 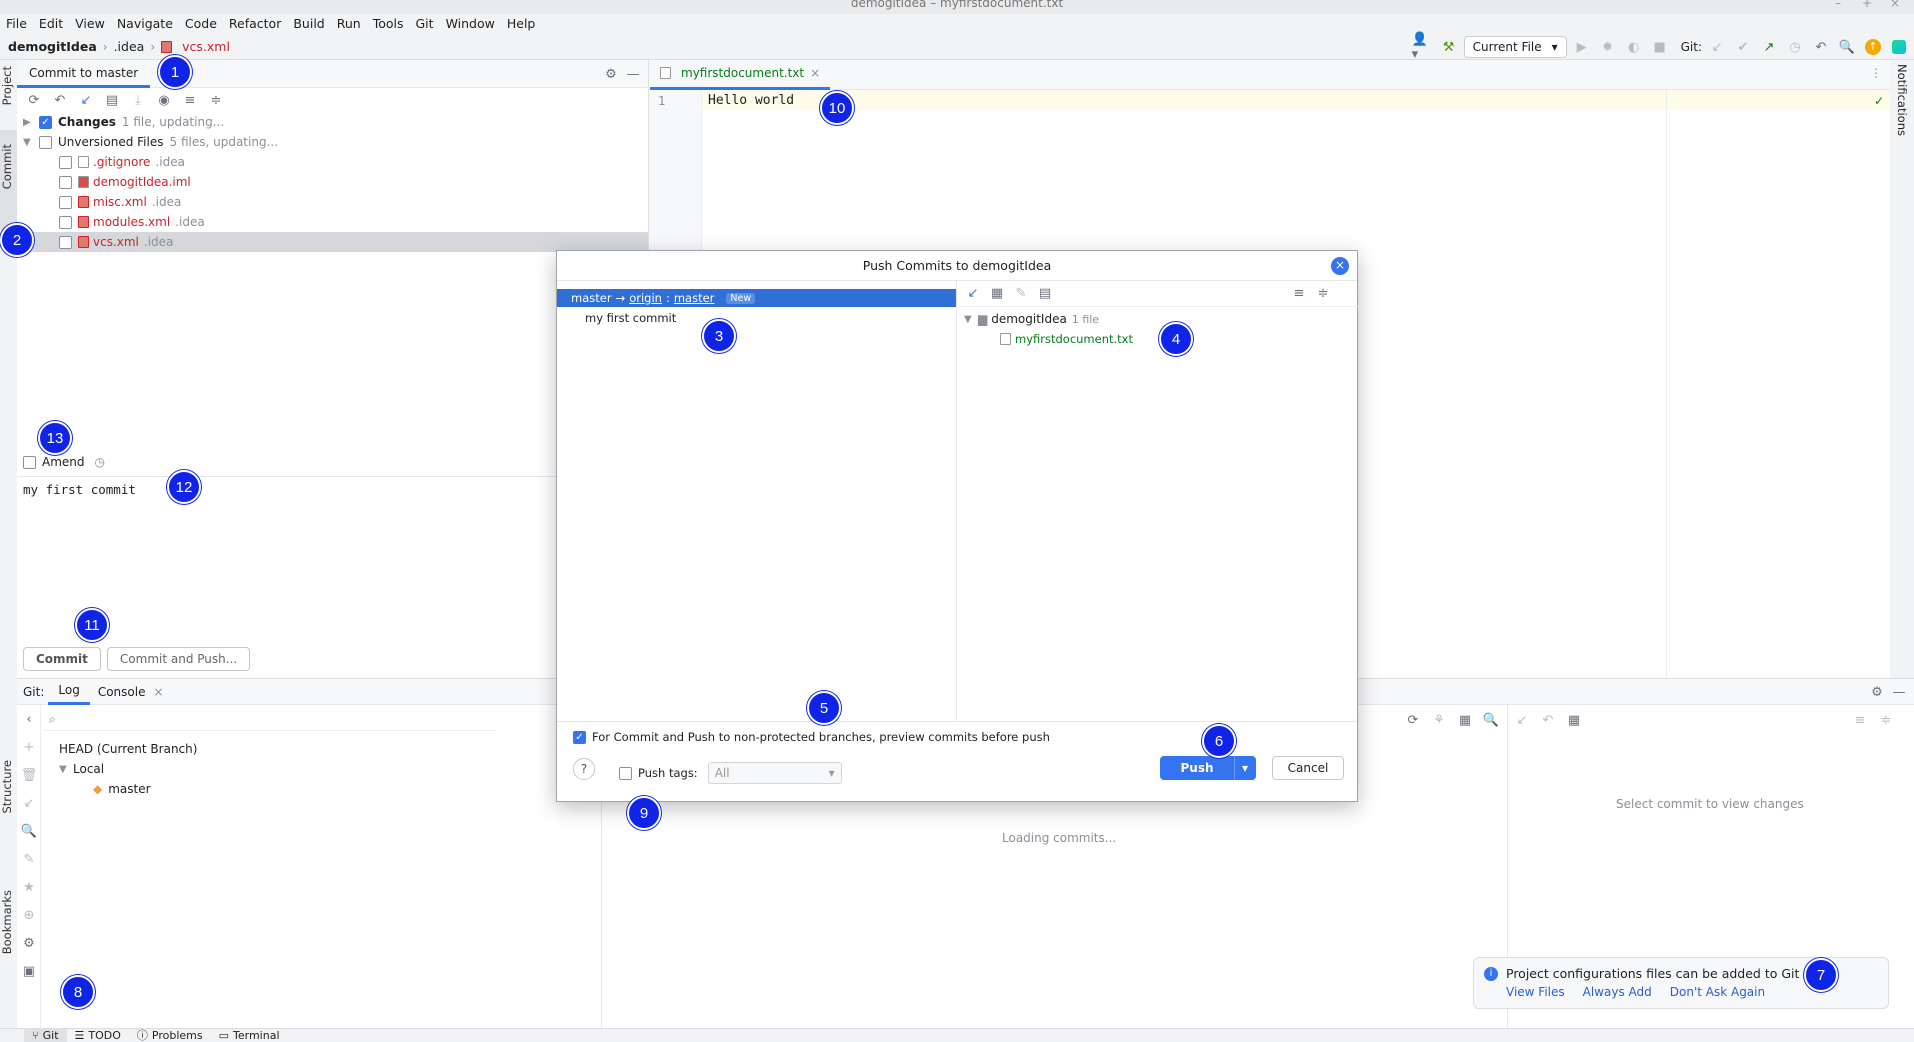 What do you see at coordinates (1340, 266) in the screenshot?
I see `close-dialog-icon: ×` at bounding box center [1340, 266].